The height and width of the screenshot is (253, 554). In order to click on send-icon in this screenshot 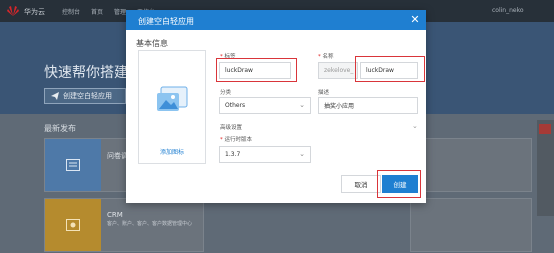, I will do `click(55, 96)`.